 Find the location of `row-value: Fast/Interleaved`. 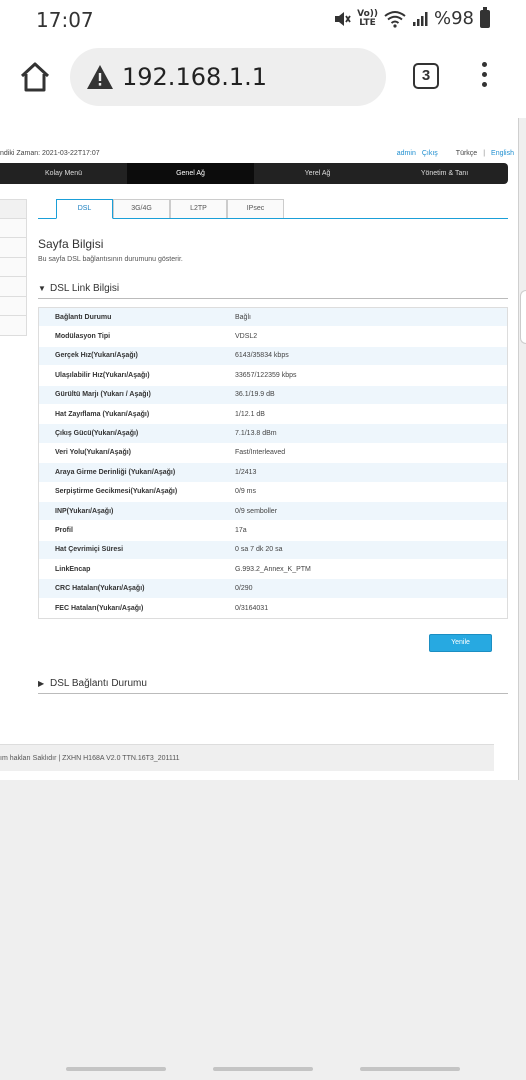

row-value: Fast/Interleaved is located at coordinates (260, 453).